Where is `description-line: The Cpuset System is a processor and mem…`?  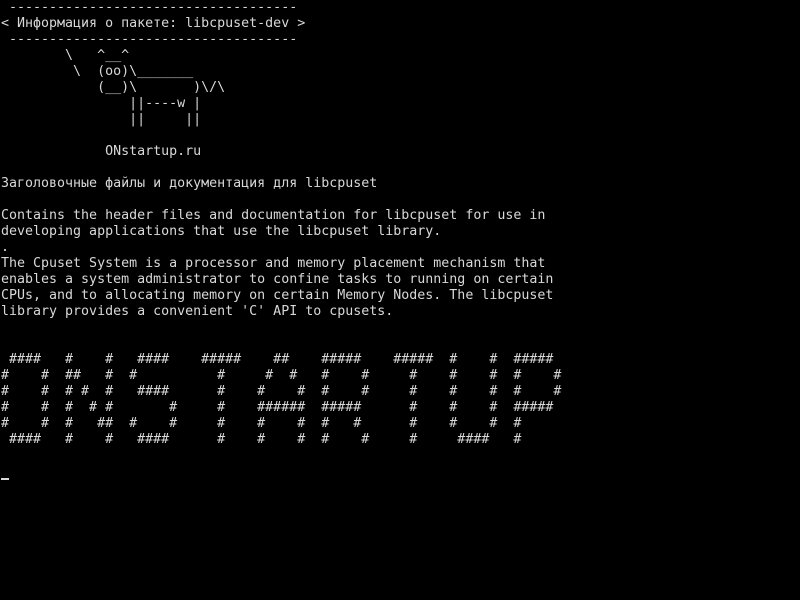
description-line: The Cpuset System is a processor and mem… is located at coordinates (273, 263).